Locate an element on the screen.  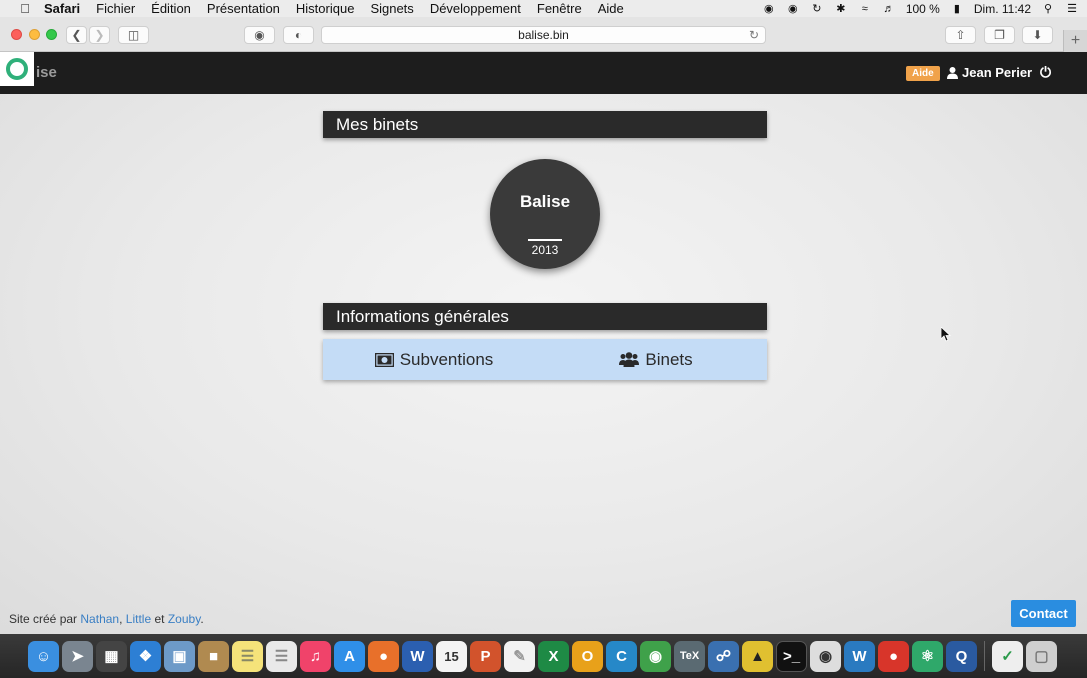
app-store-icon: A is located at coordinates (349, 656).